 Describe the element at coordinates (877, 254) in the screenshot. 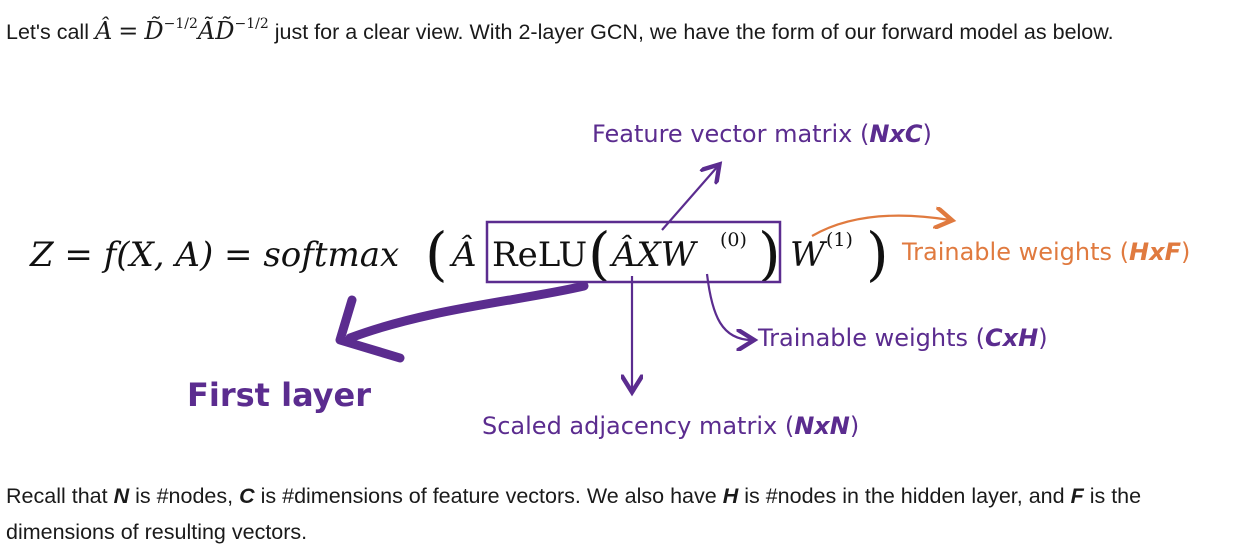

I see `outer-right-paren: )` at that location.